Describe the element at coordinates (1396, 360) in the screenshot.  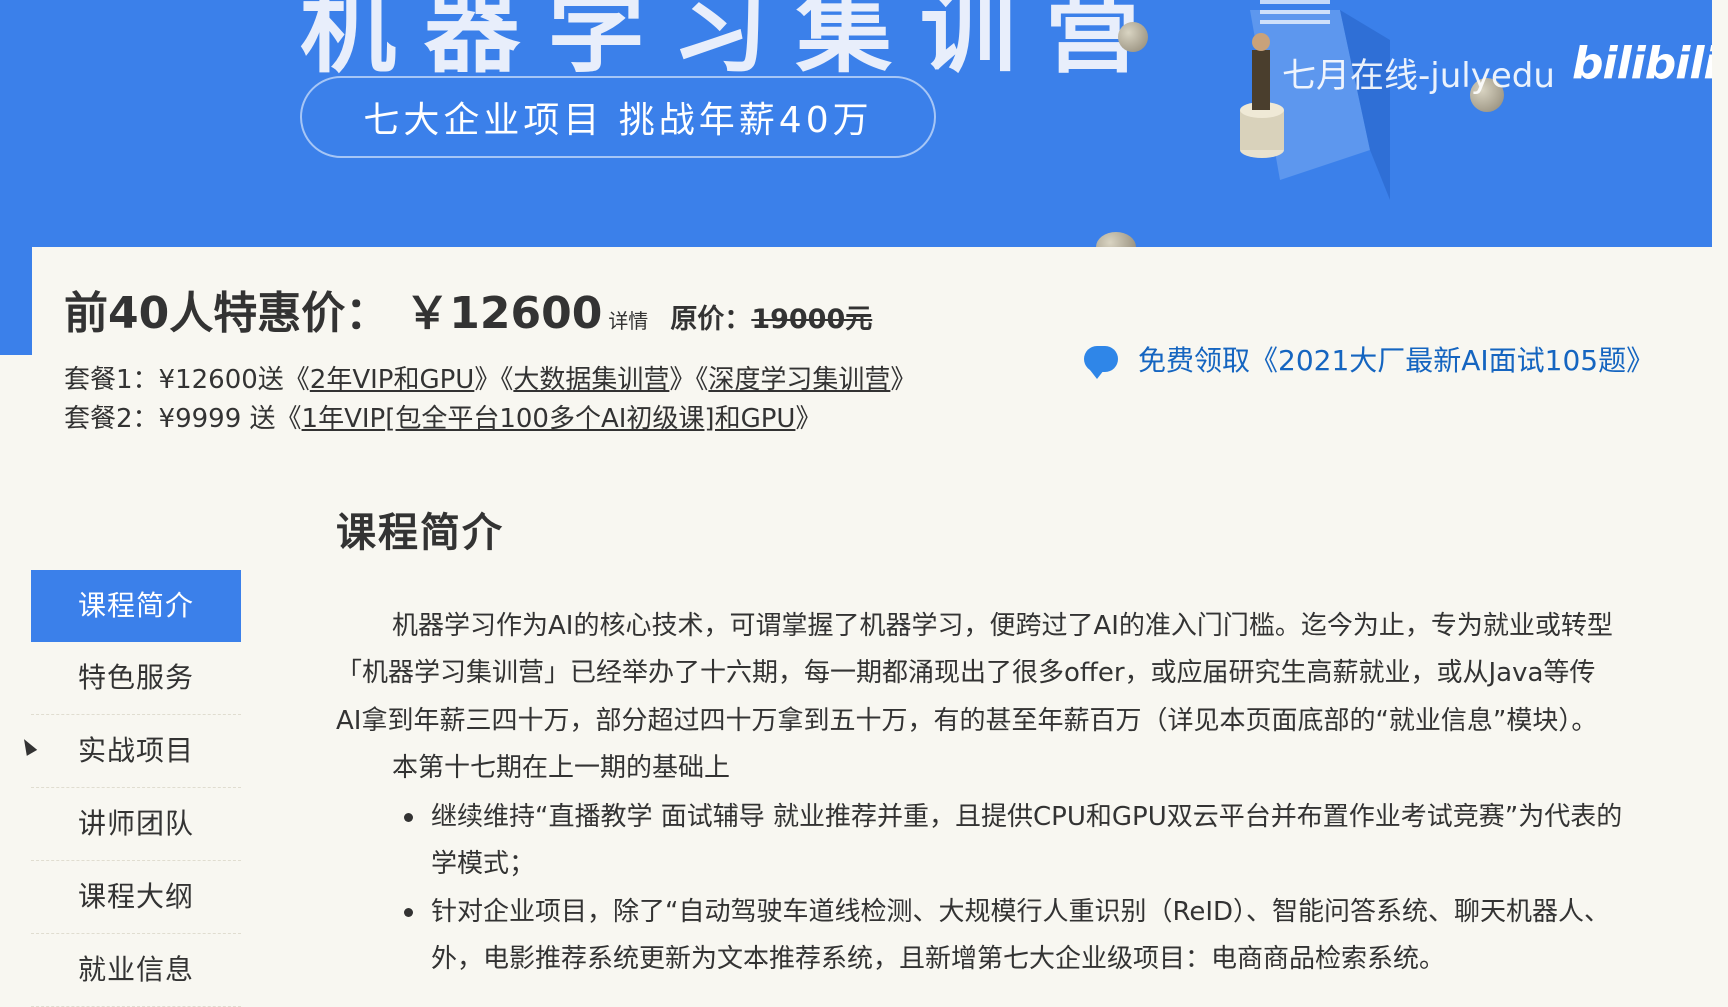
I see `free-offer-text: 免费领取《2021大厂最新AI面试105题》` at that location.